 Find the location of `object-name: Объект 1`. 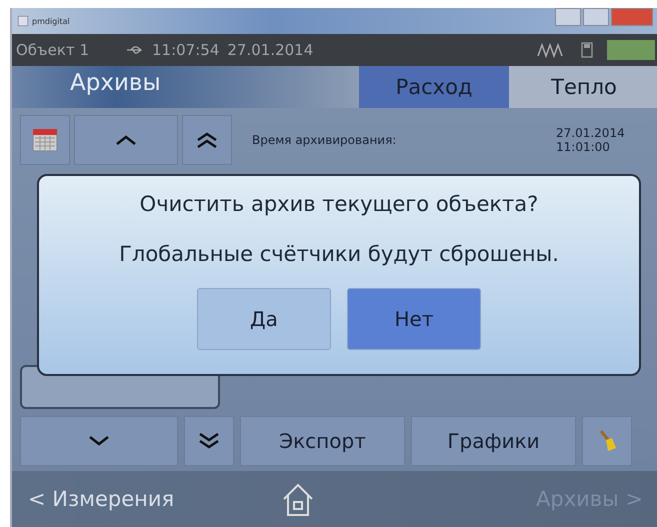

object-name: Объект 1 is located at coordinates (53, 50).